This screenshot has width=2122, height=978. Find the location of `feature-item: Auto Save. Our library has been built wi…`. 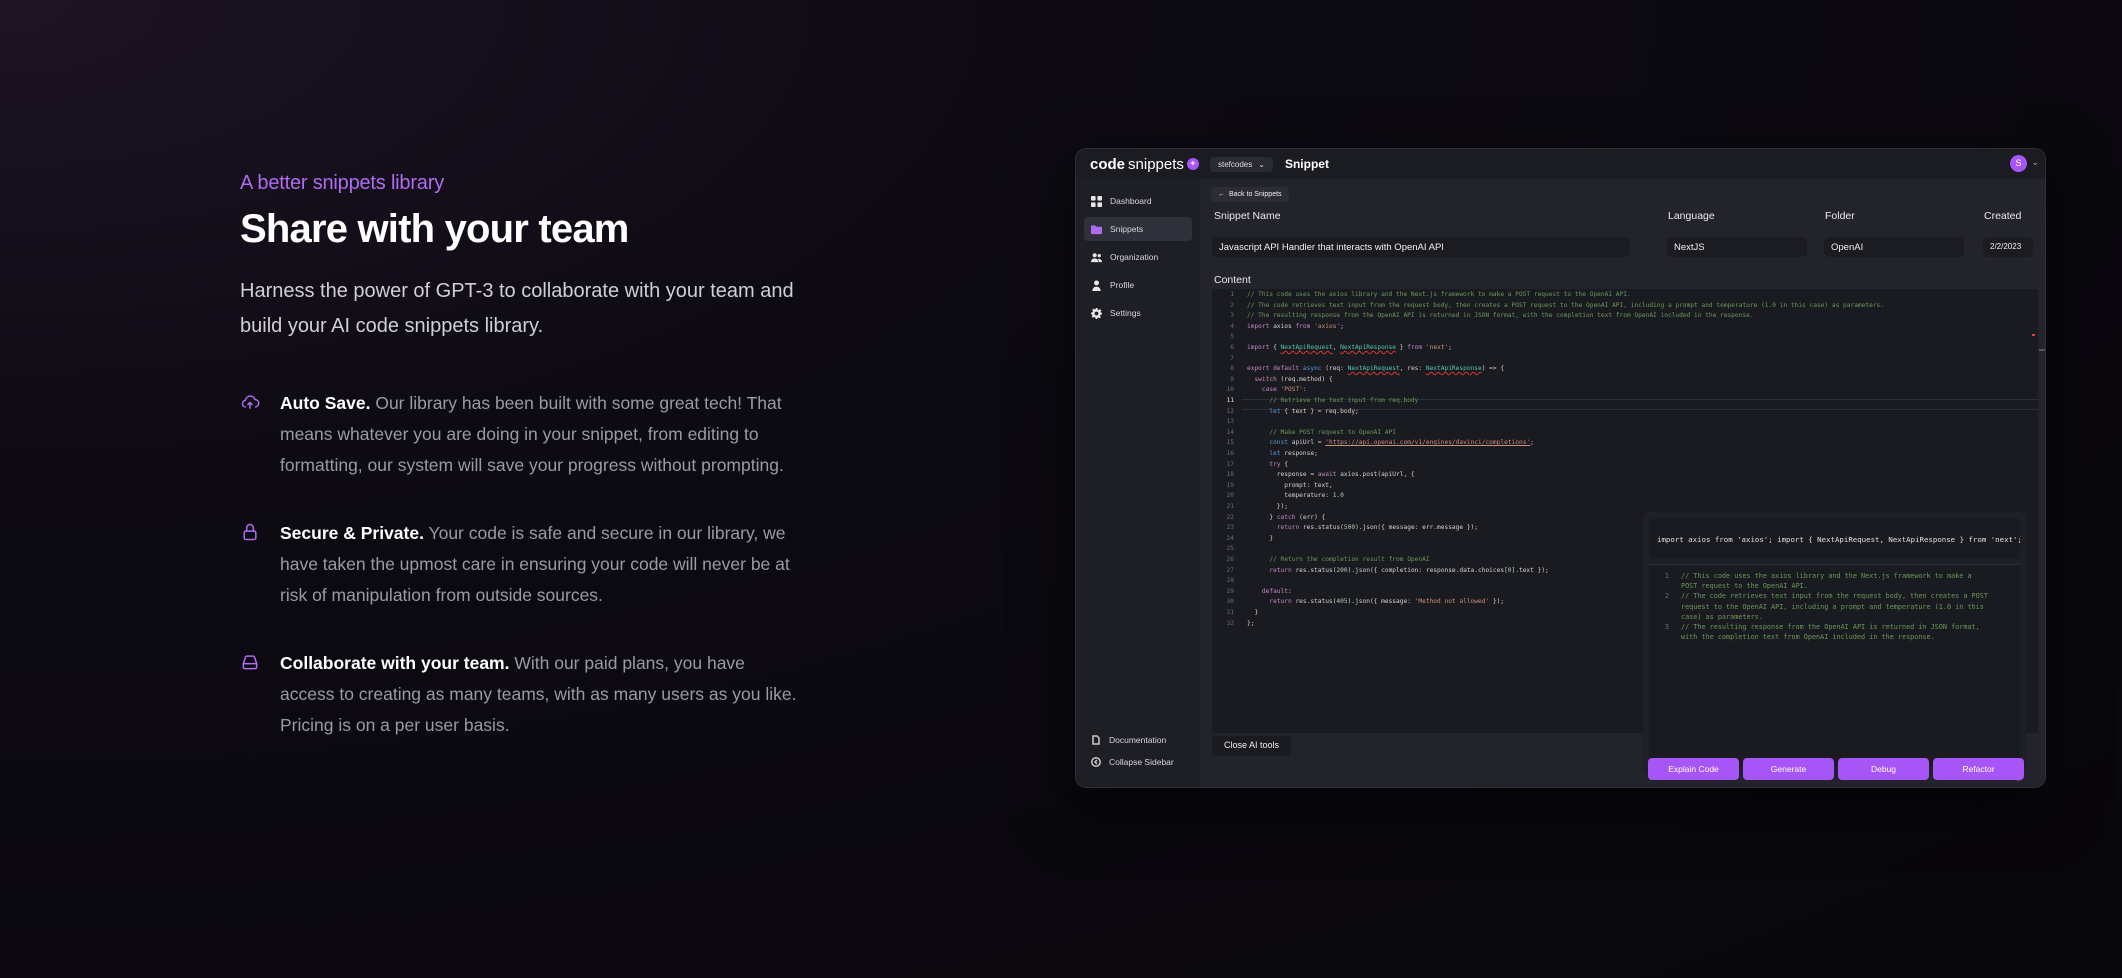

feature-item: Auto Save. Our library has been built wi… is located at coordinates (520, 434).